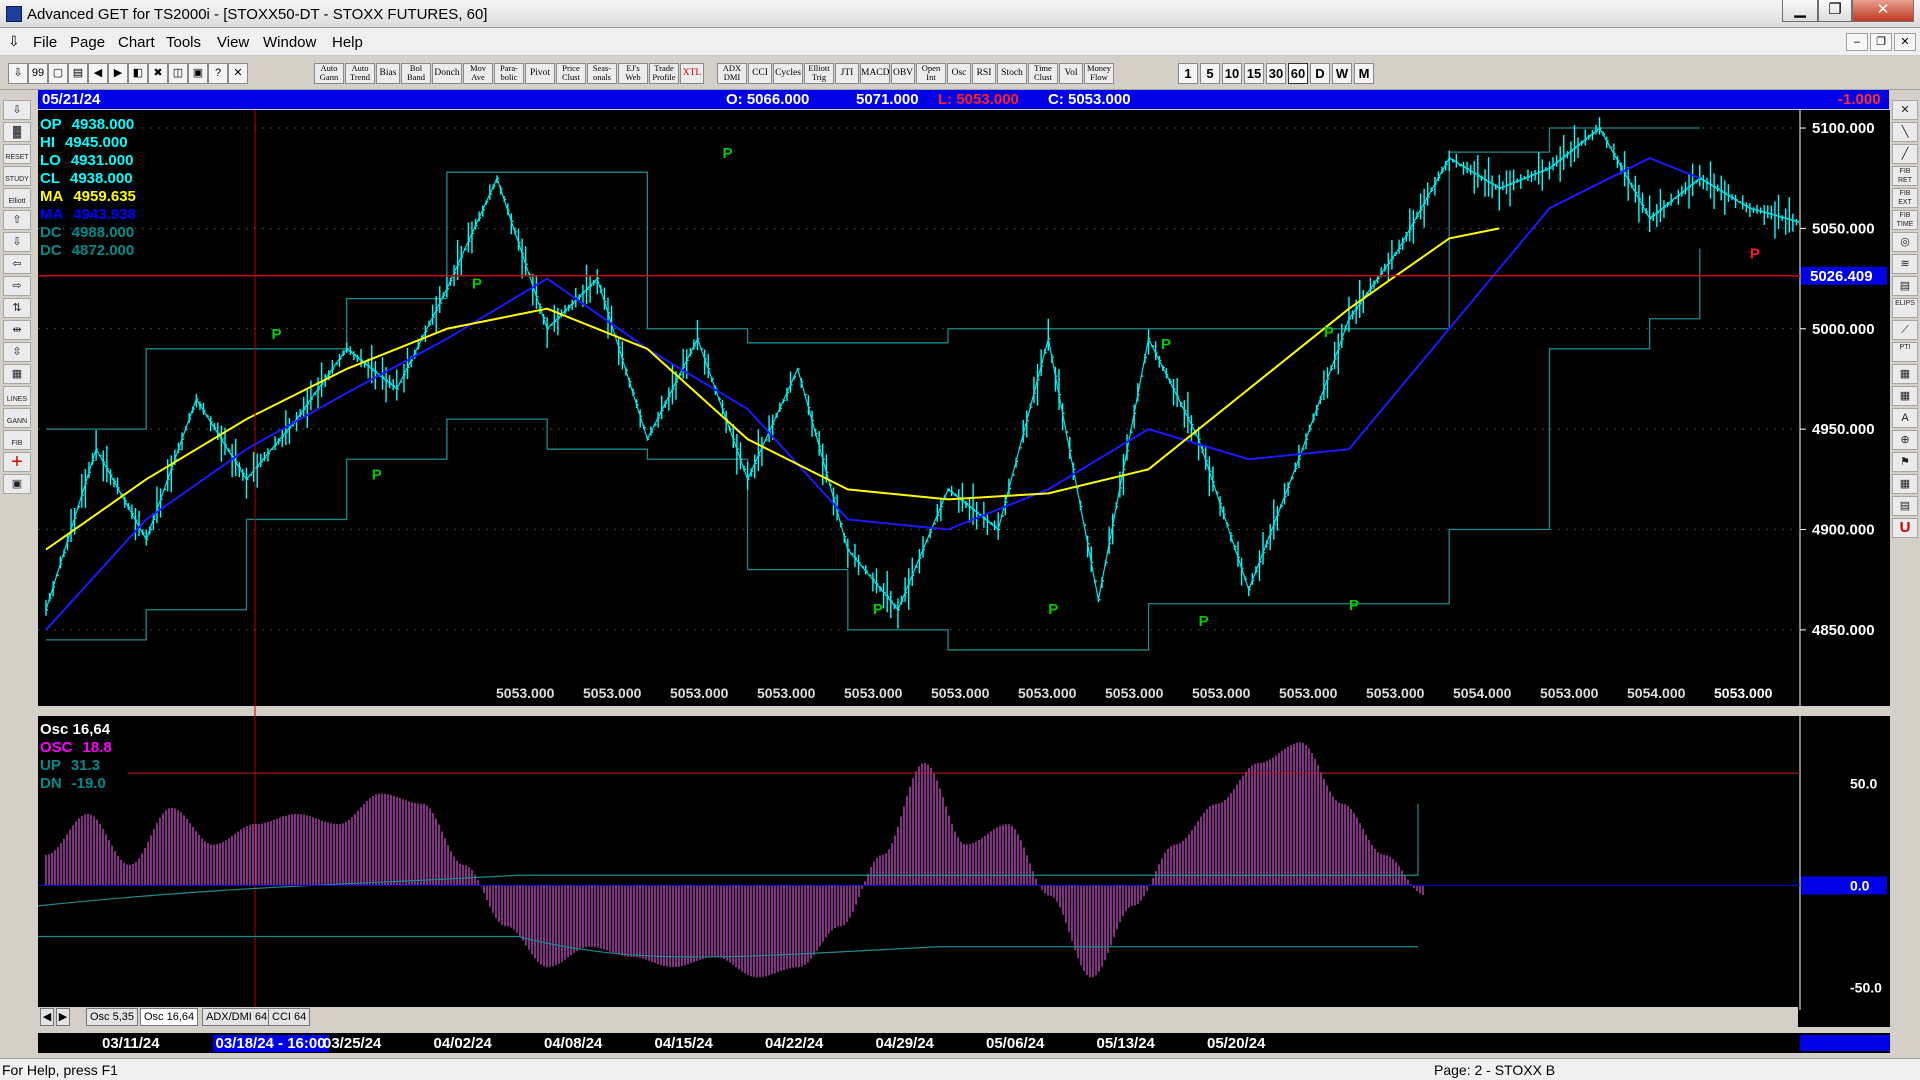 The width and height of the screenshot is (1920, 1080). What do you see at coordinates (233, 42) in the screenshot?
I see `menu-view: View` at bounding box center [233, 42].